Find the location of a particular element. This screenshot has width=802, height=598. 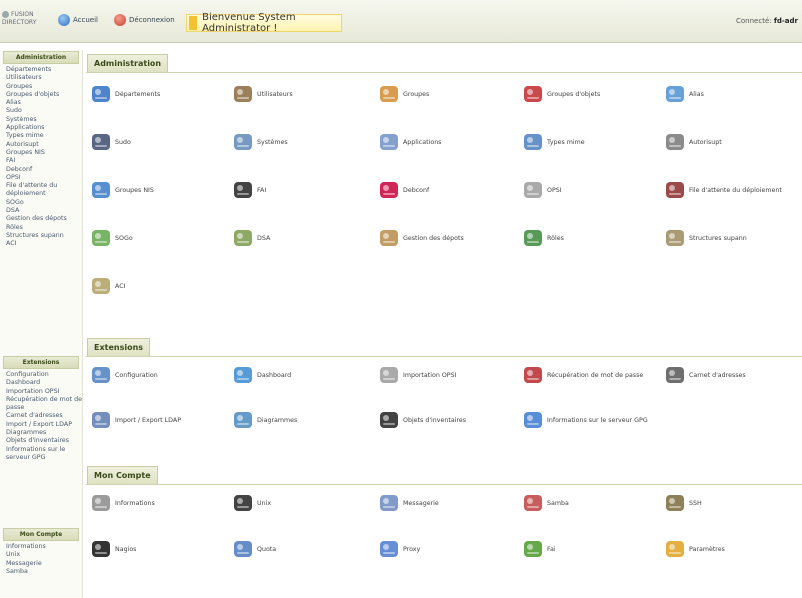

tile-alias: Alias is located at coordinates (684, 94).